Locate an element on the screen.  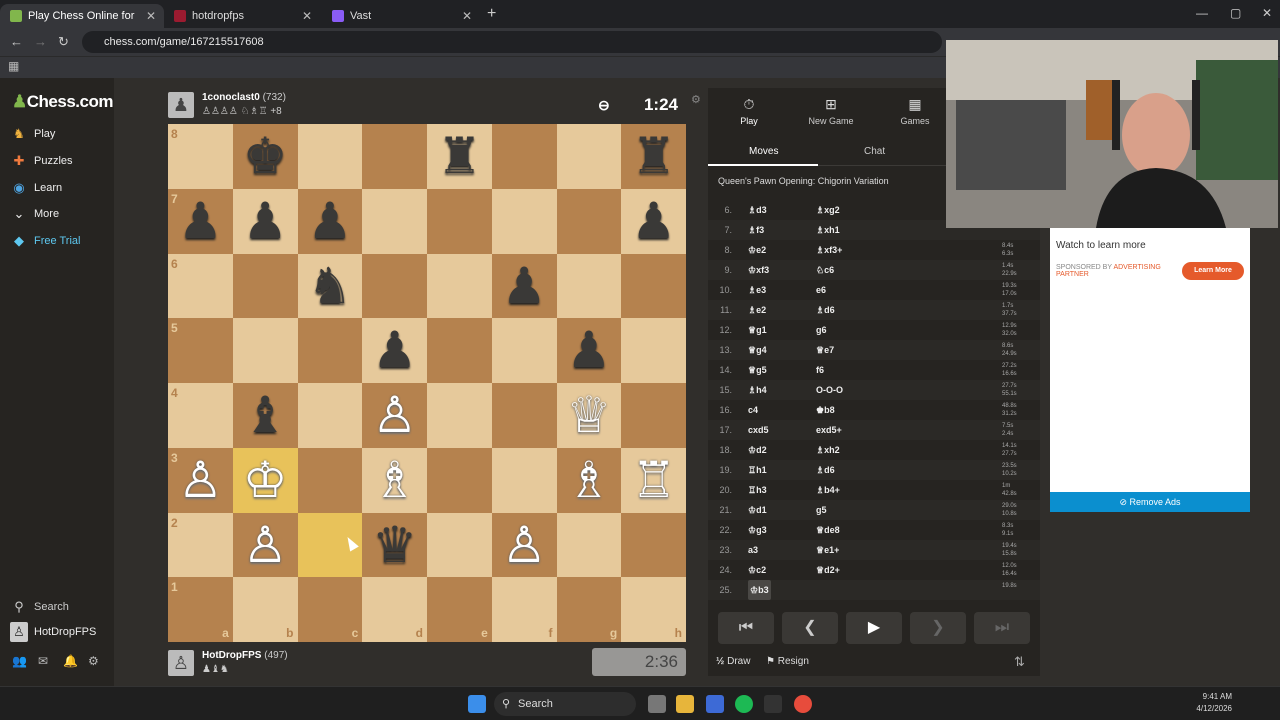
piece-g3: ♗ is located at coordinates (589, 480).